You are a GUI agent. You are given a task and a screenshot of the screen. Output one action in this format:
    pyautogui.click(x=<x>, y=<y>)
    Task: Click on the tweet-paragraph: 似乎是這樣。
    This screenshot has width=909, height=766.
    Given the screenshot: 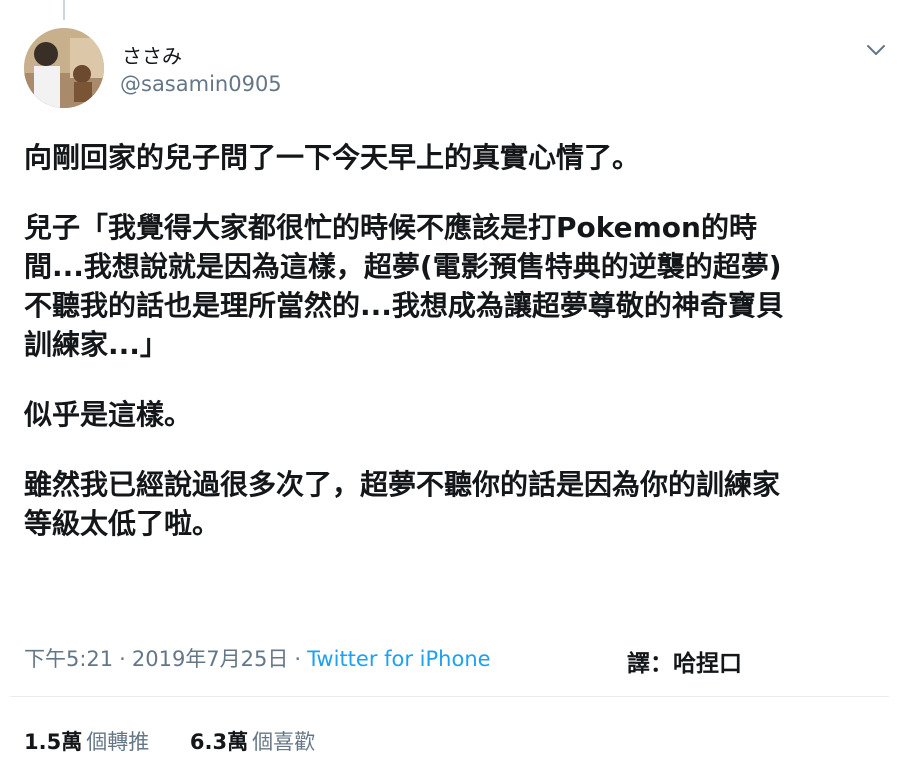 What is the action you would take?
    pyautogui.click(x=108, y=414)
    